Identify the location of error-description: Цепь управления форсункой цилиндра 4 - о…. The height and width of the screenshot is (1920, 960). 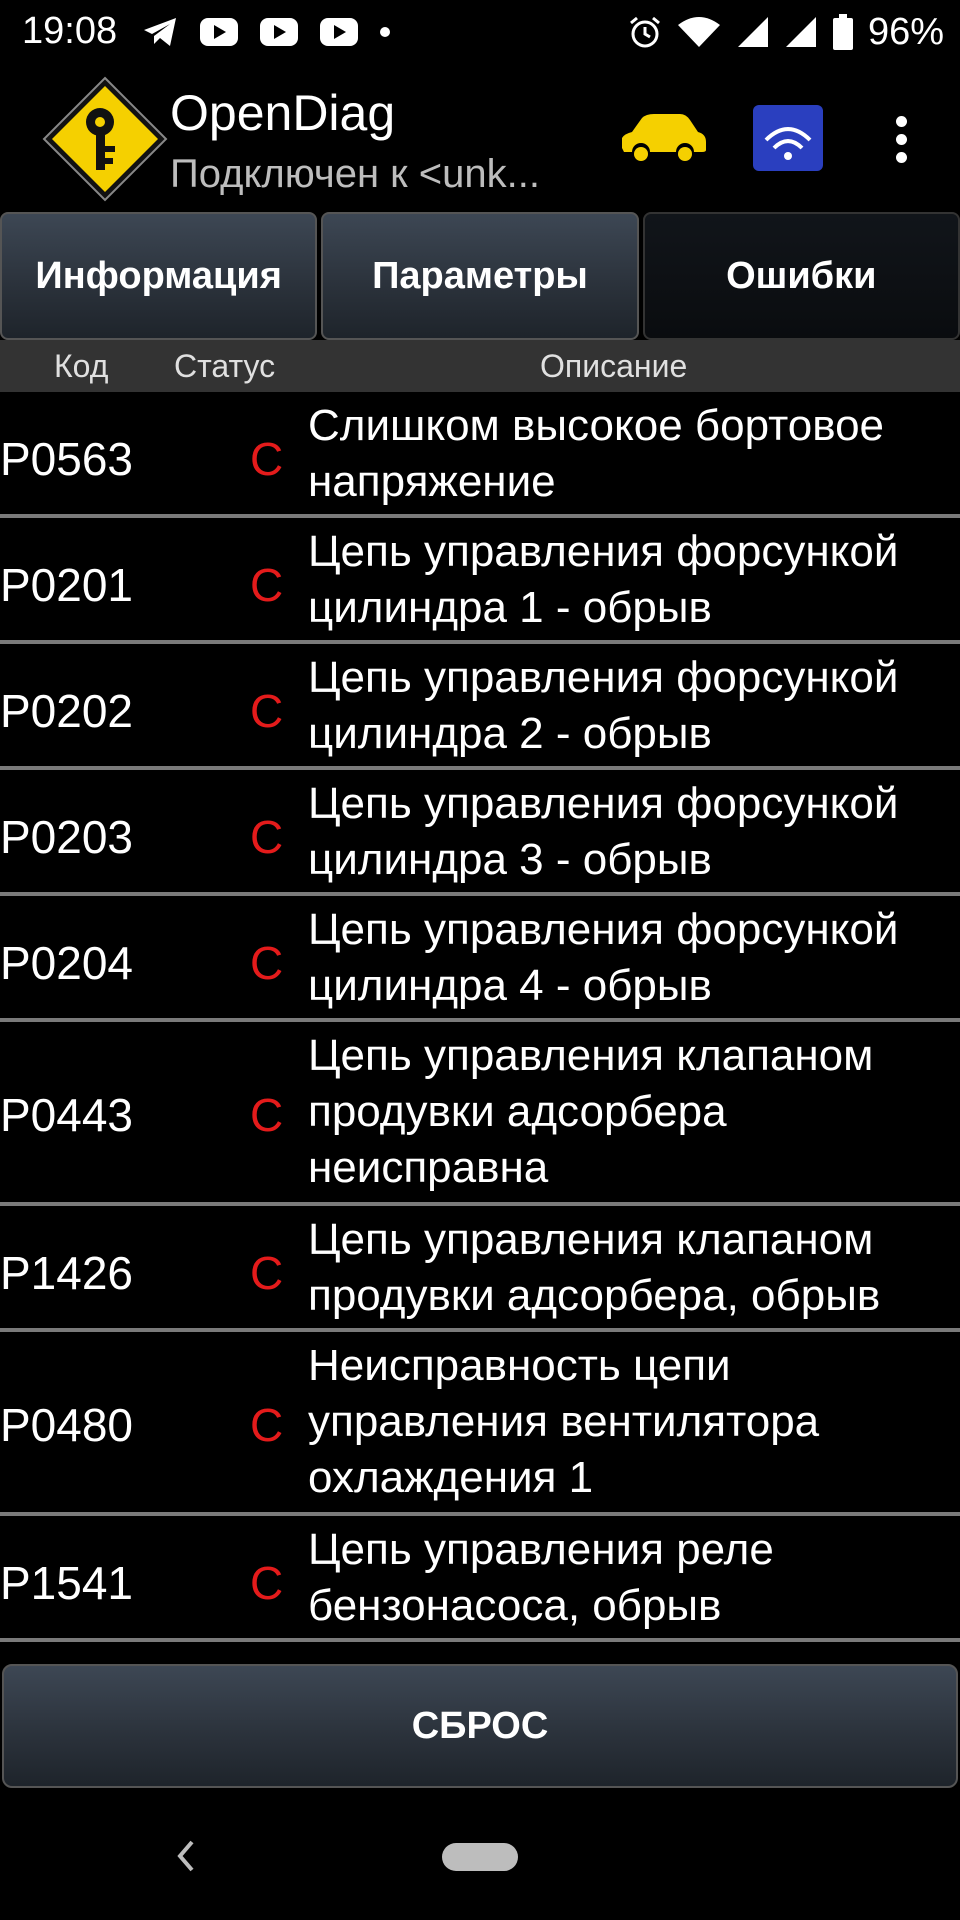
(603, 957).